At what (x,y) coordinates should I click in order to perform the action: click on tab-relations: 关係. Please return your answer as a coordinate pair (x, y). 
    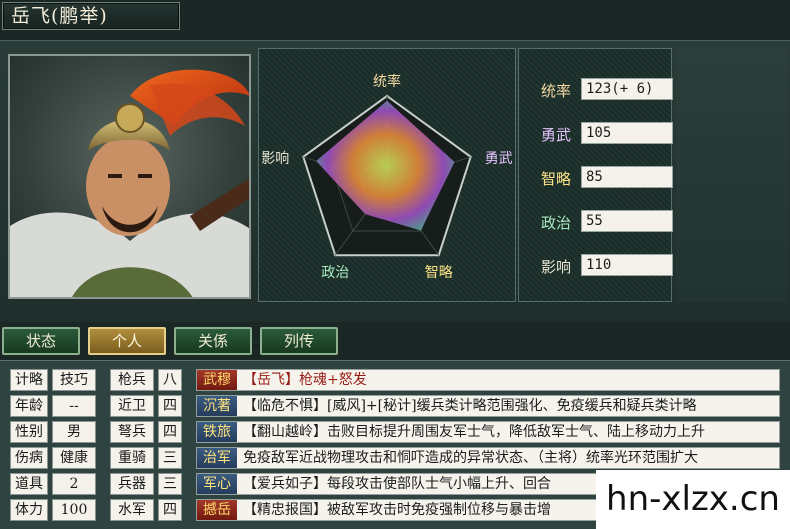
    Looking at the image, I should click on (213, 341).